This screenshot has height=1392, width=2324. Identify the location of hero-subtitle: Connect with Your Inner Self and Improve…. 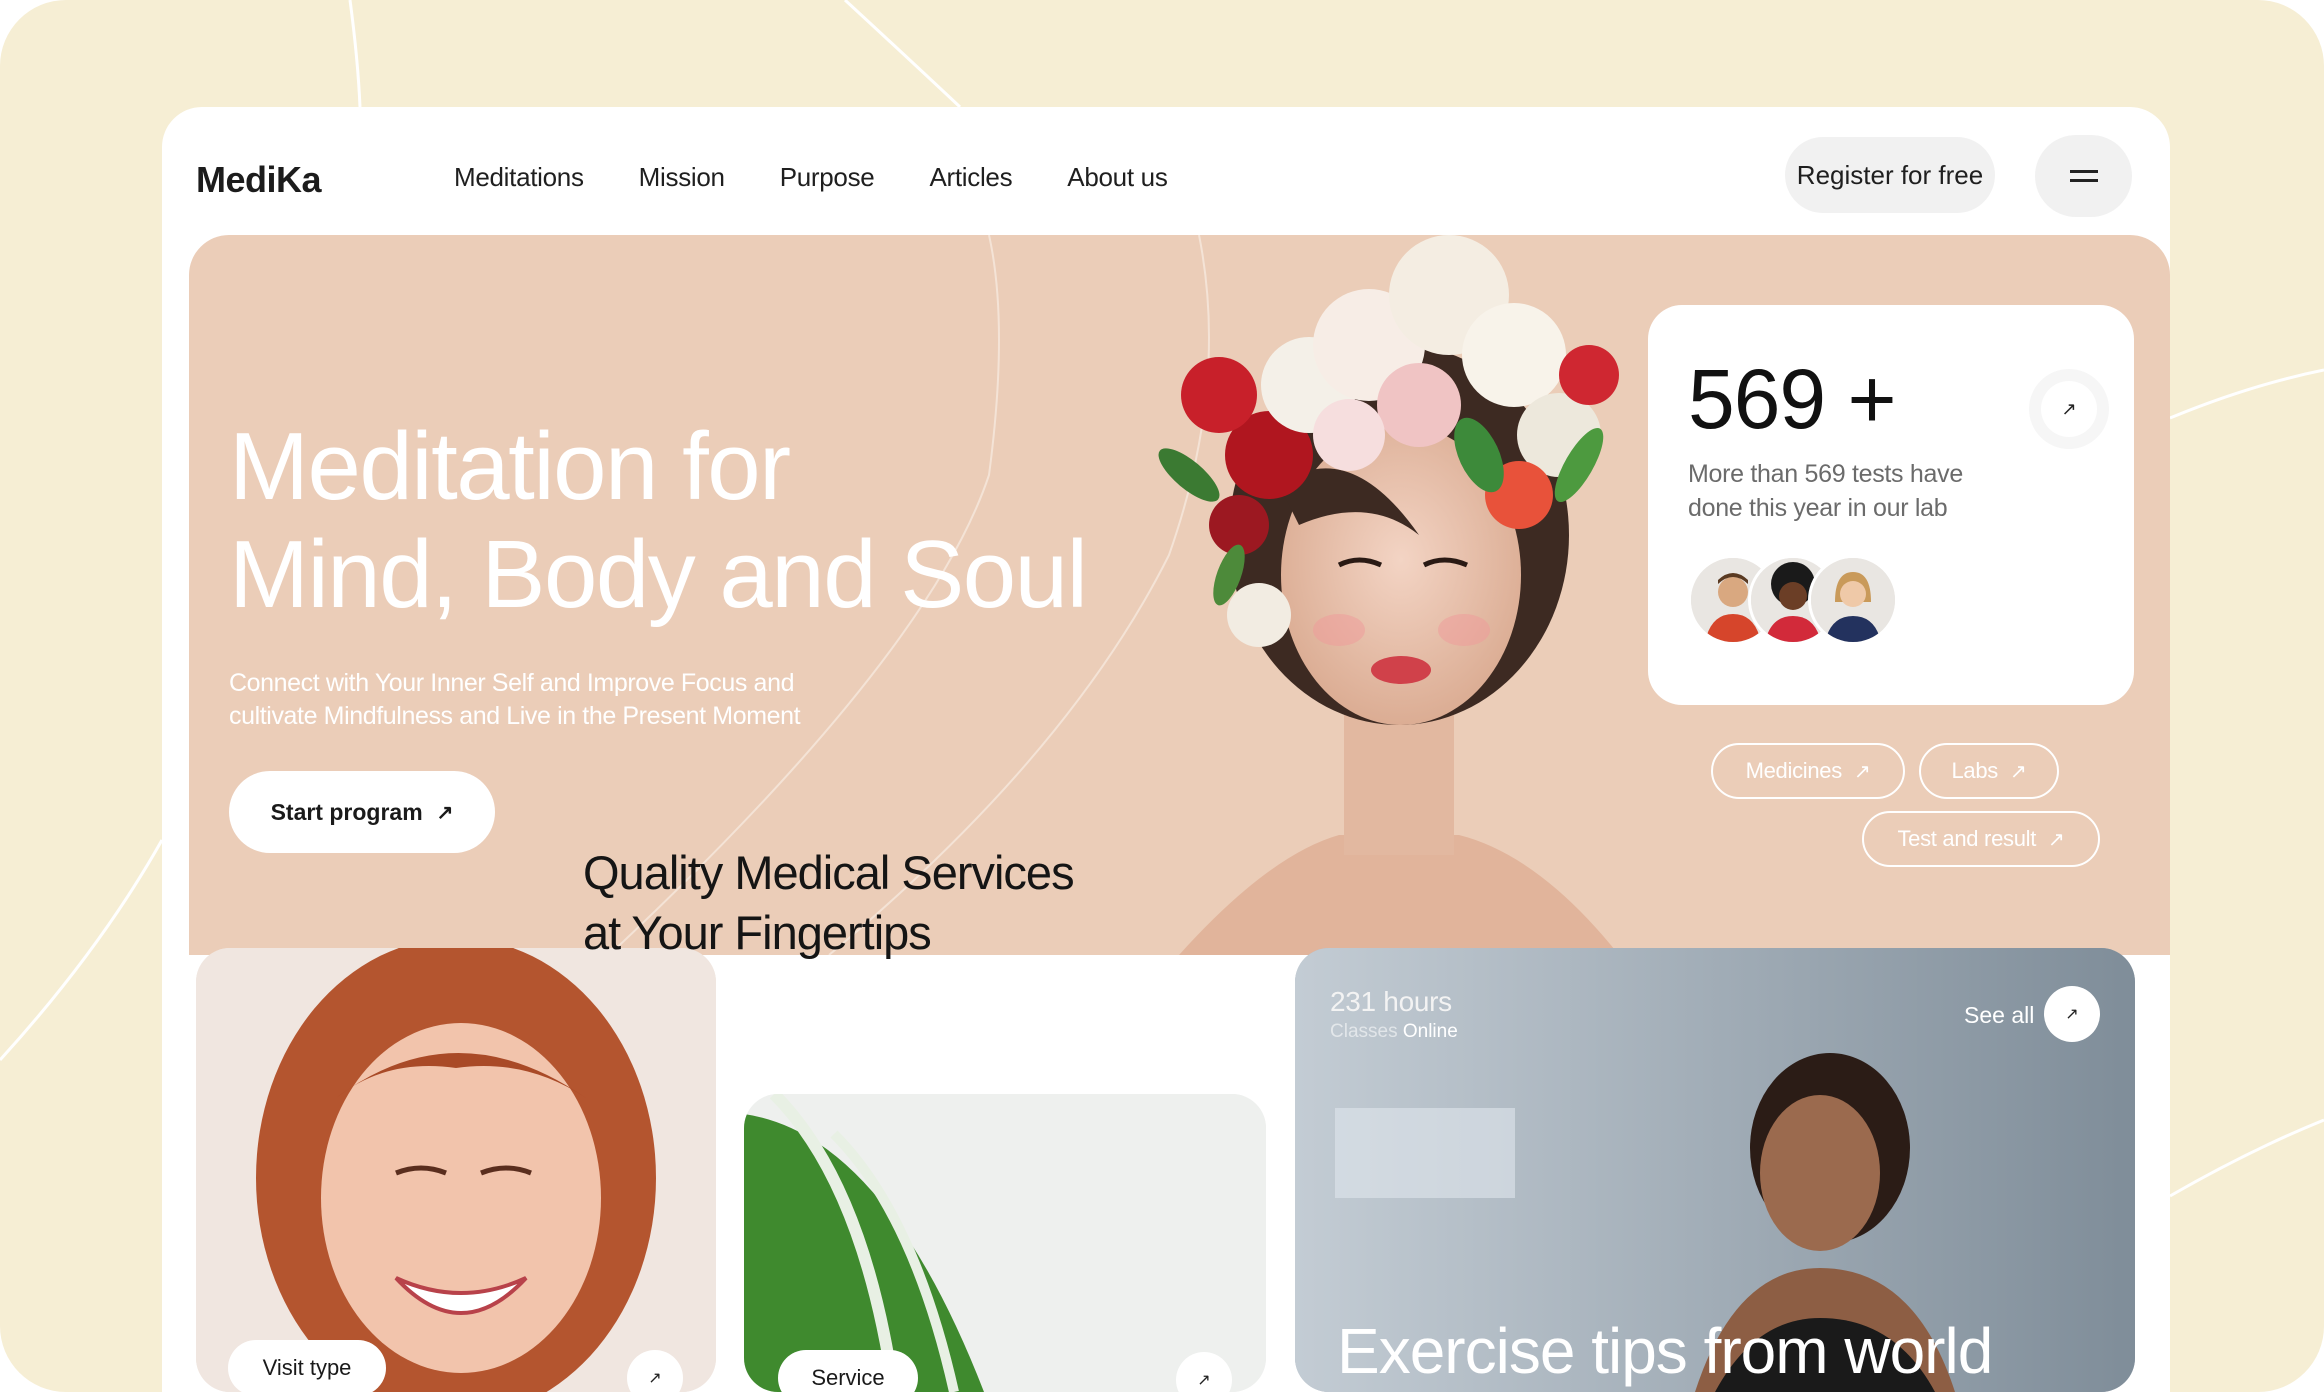
(549, 700).